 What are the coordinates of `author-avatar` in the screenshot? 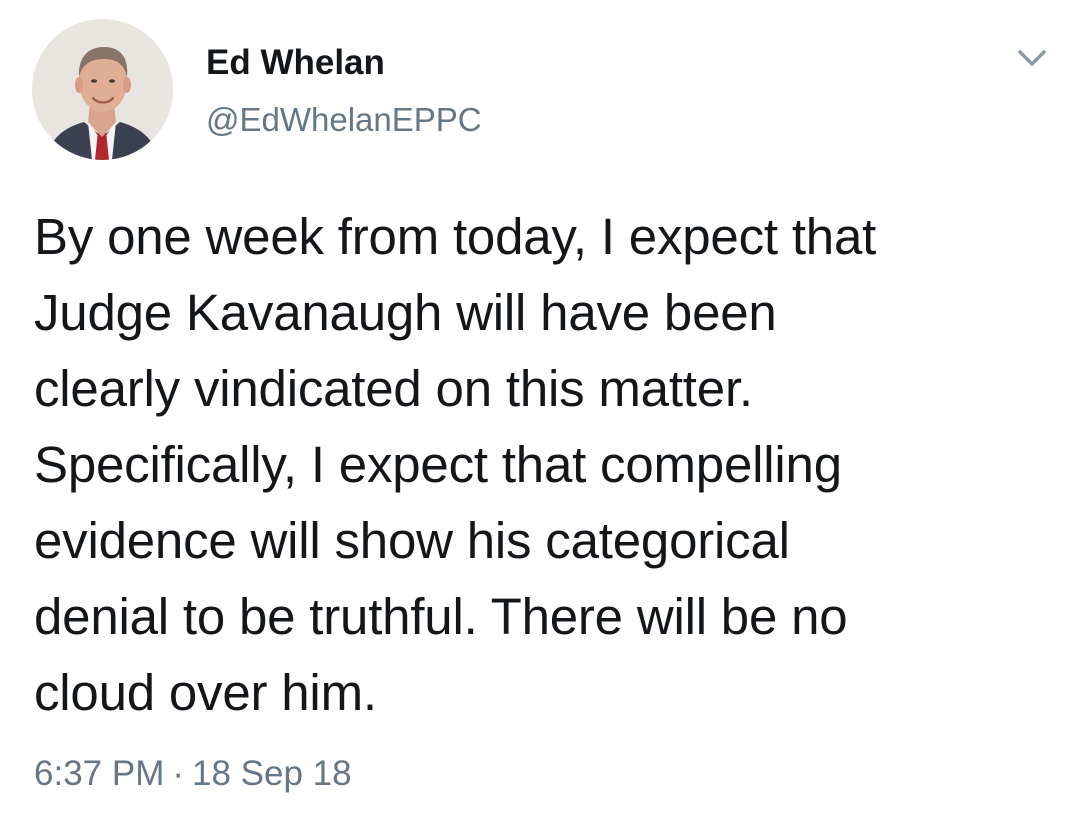 It's located at (102, 89).